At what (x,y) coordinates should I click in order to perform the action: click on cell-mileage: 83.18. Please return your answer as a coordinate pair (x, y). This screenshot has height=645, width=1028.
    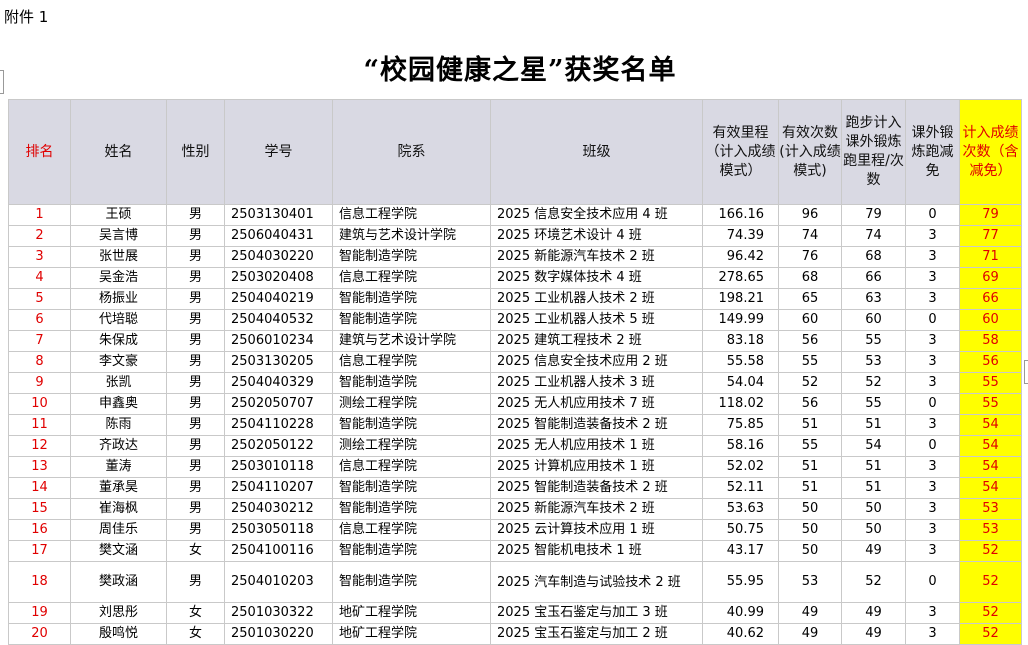
    Looking at the image, I should click on (740, 341).